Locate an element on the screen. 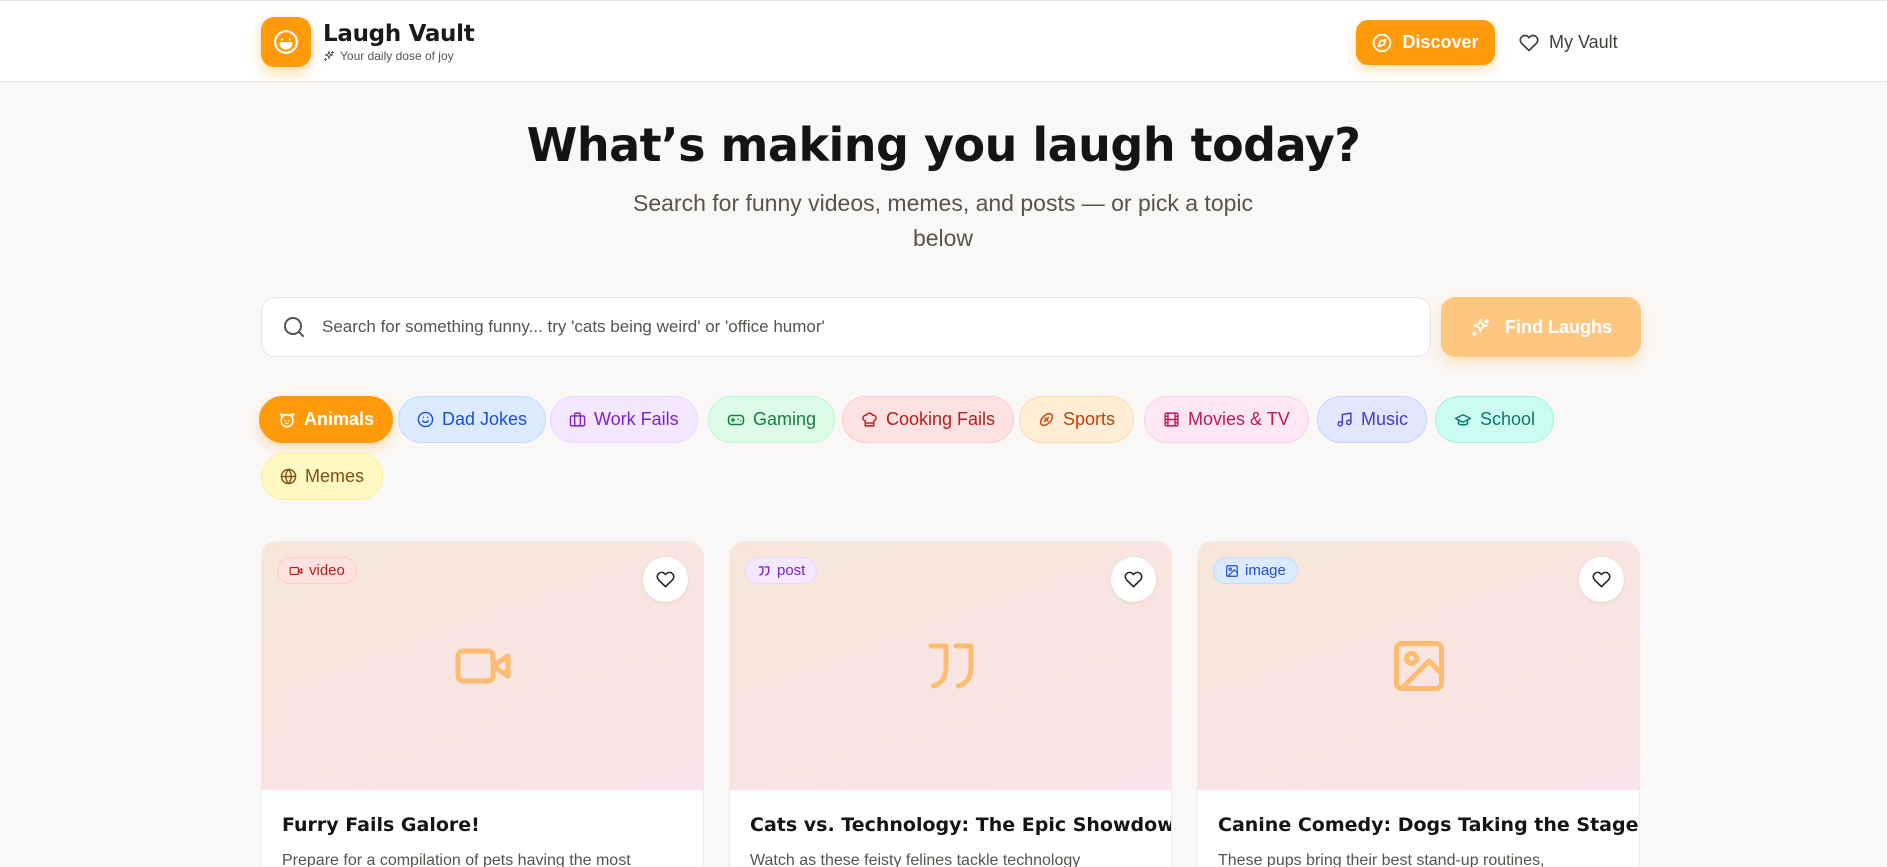 The width and height of the screenshot is (1887, 867). chip-label: Gaming is located at coordinates (785, 419).